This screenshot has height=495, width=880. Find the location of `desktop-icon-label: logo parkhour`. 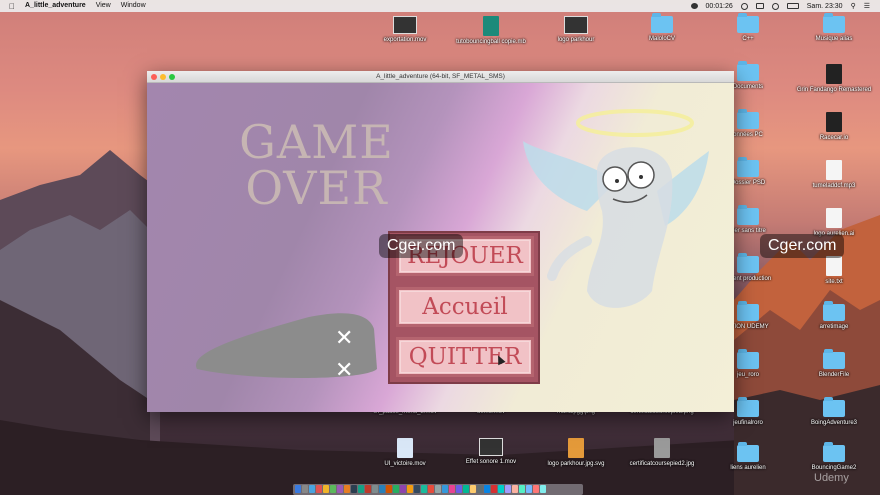

desktop-icon-label: logo parkhour is located at coordinates (576, 40).